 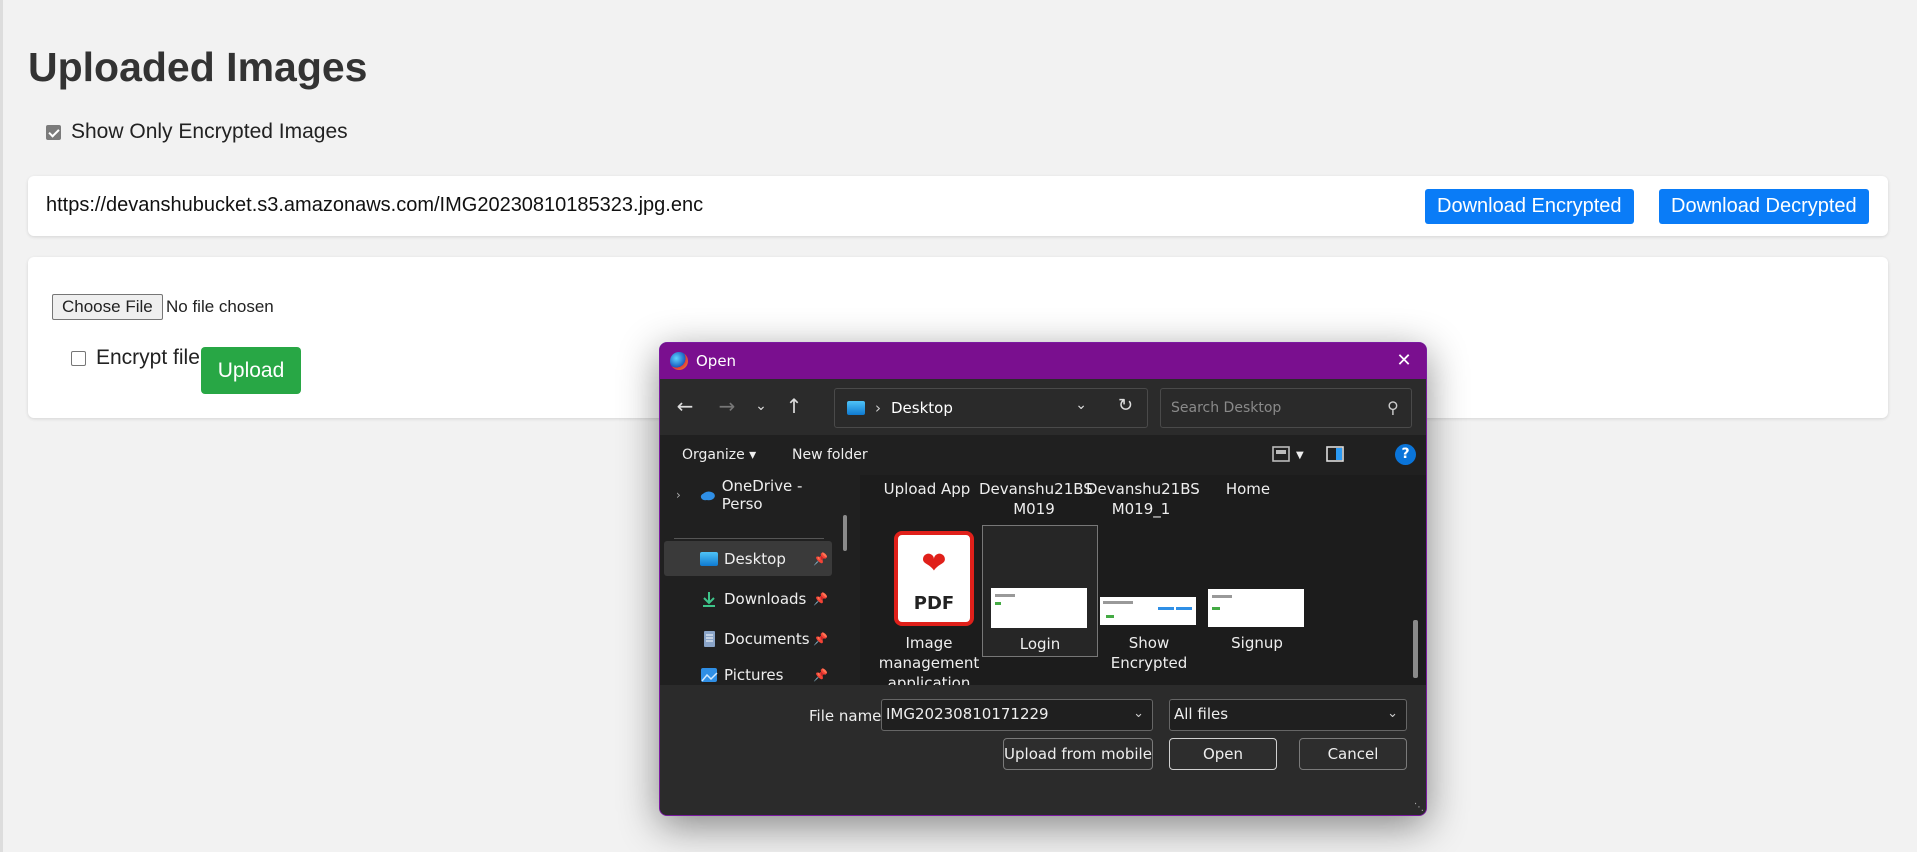 What do you see at coordinates (1201, 714) in the screenshot?
I see `file-type-value: All files` at bounding box center [1201, 714].